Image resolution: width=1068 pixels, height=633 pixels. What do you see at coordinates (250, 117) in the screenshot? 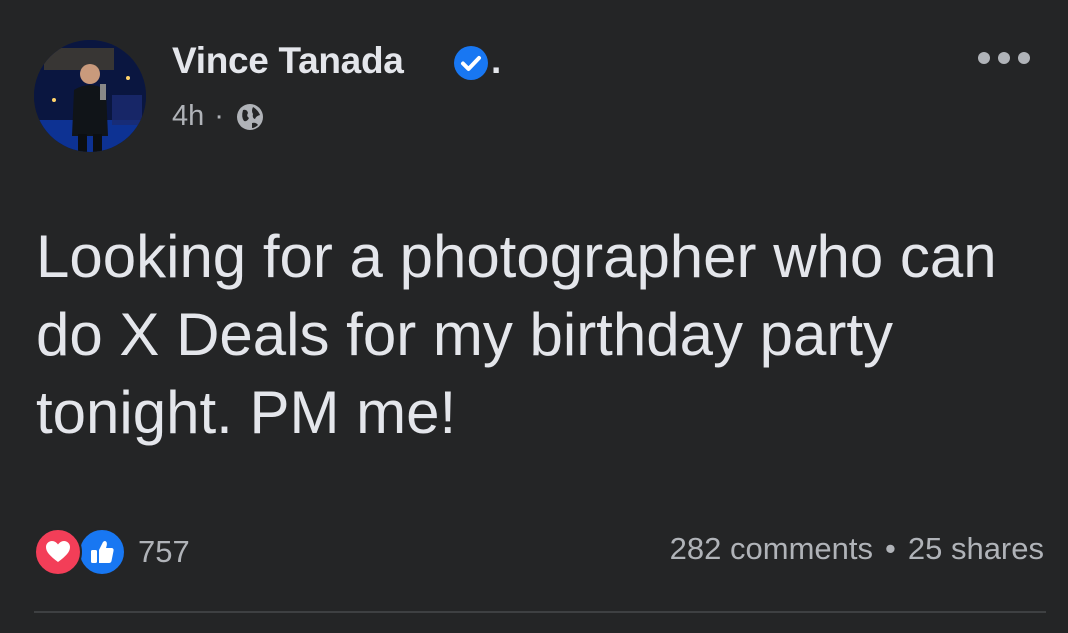
I see `globe-icon` at bounding box center [250, 117].